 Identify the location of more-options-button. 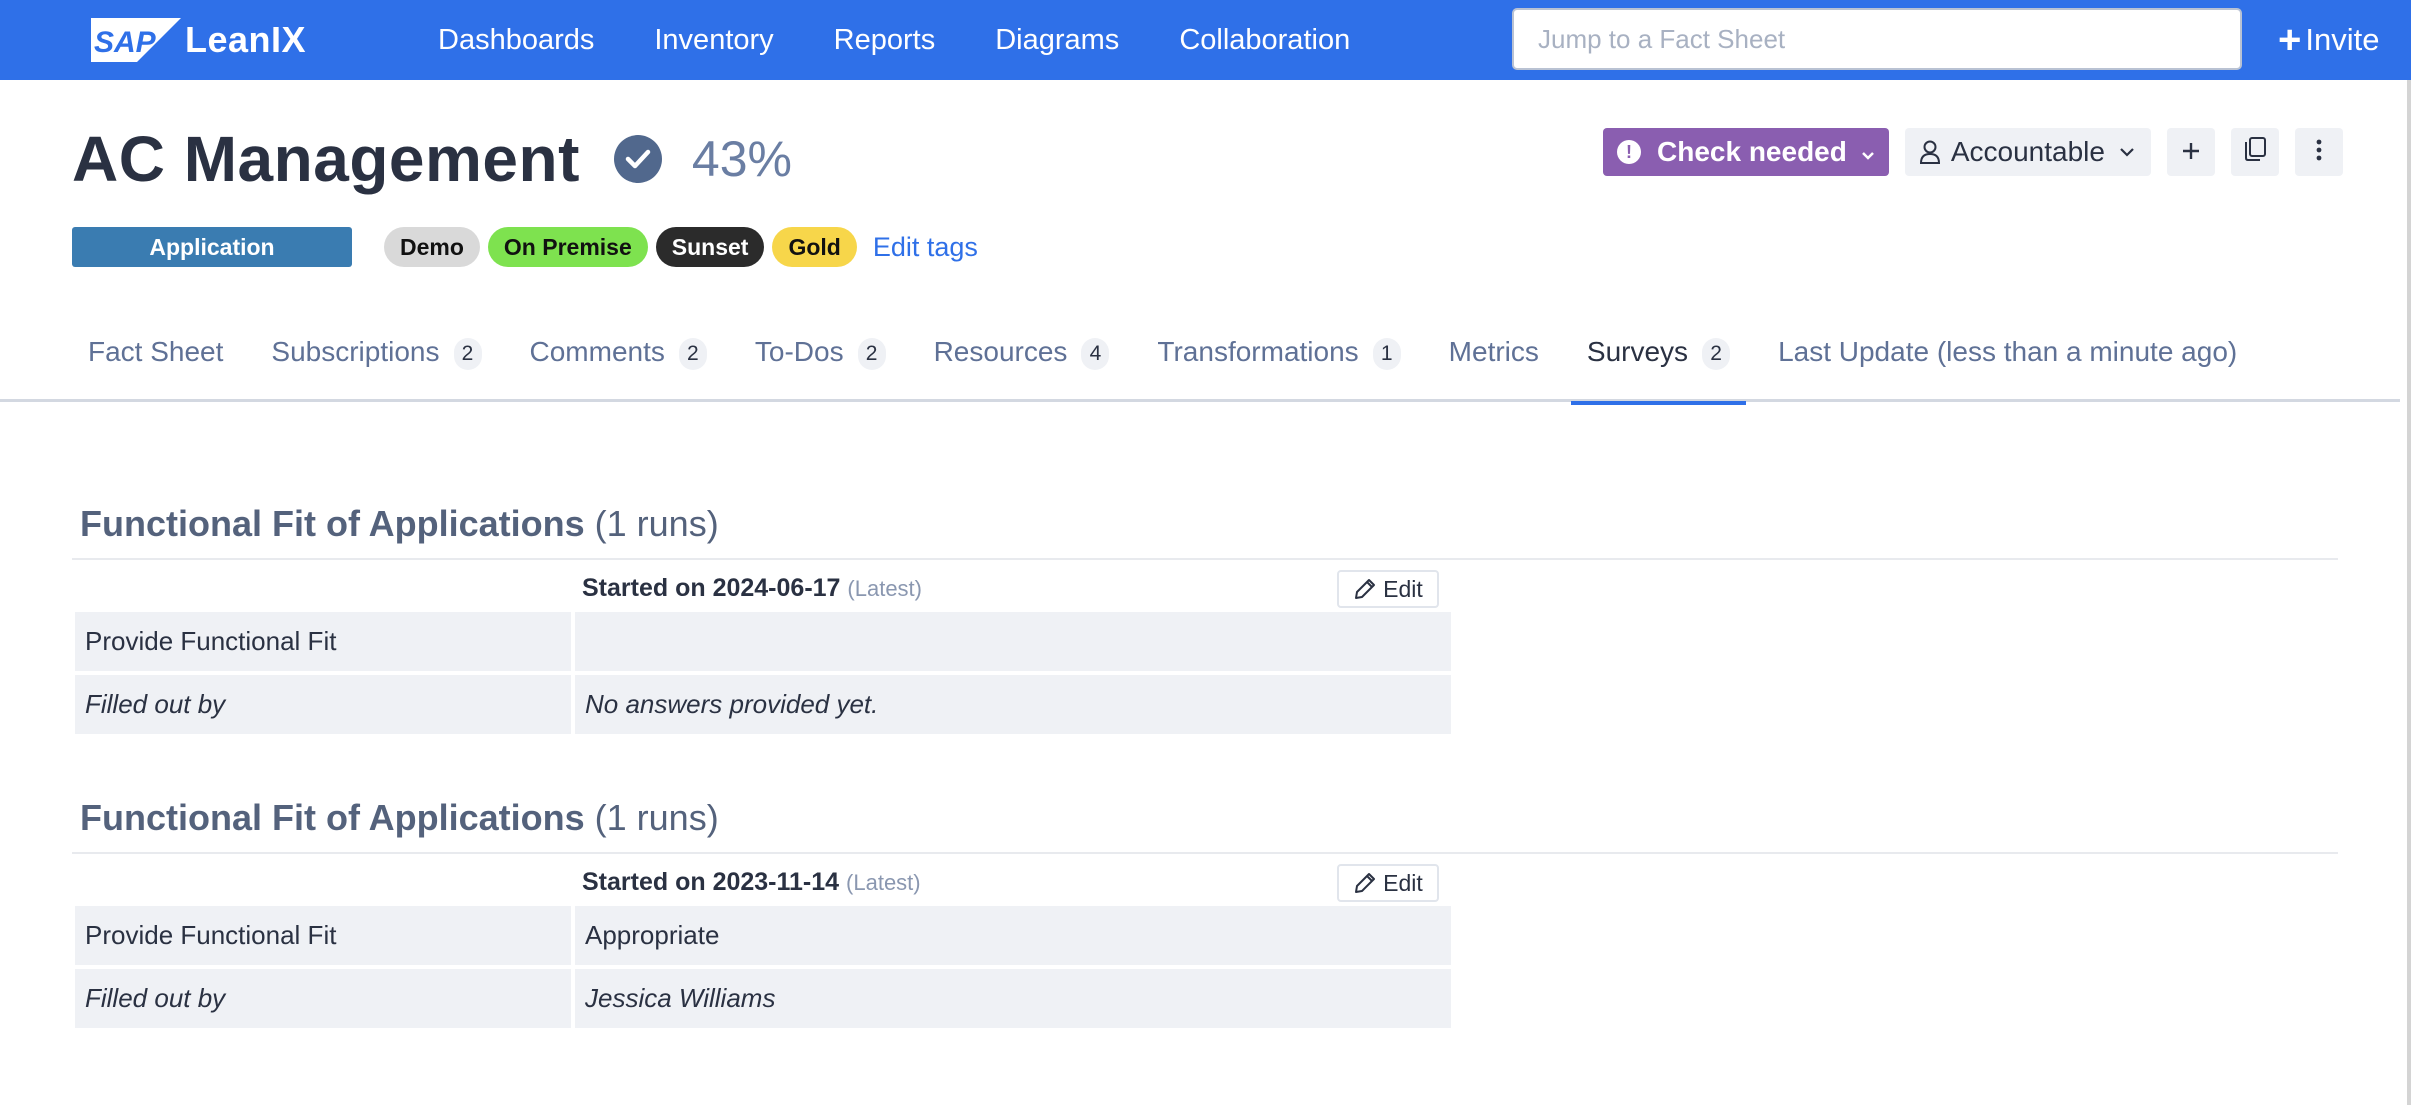
(2318, 152).